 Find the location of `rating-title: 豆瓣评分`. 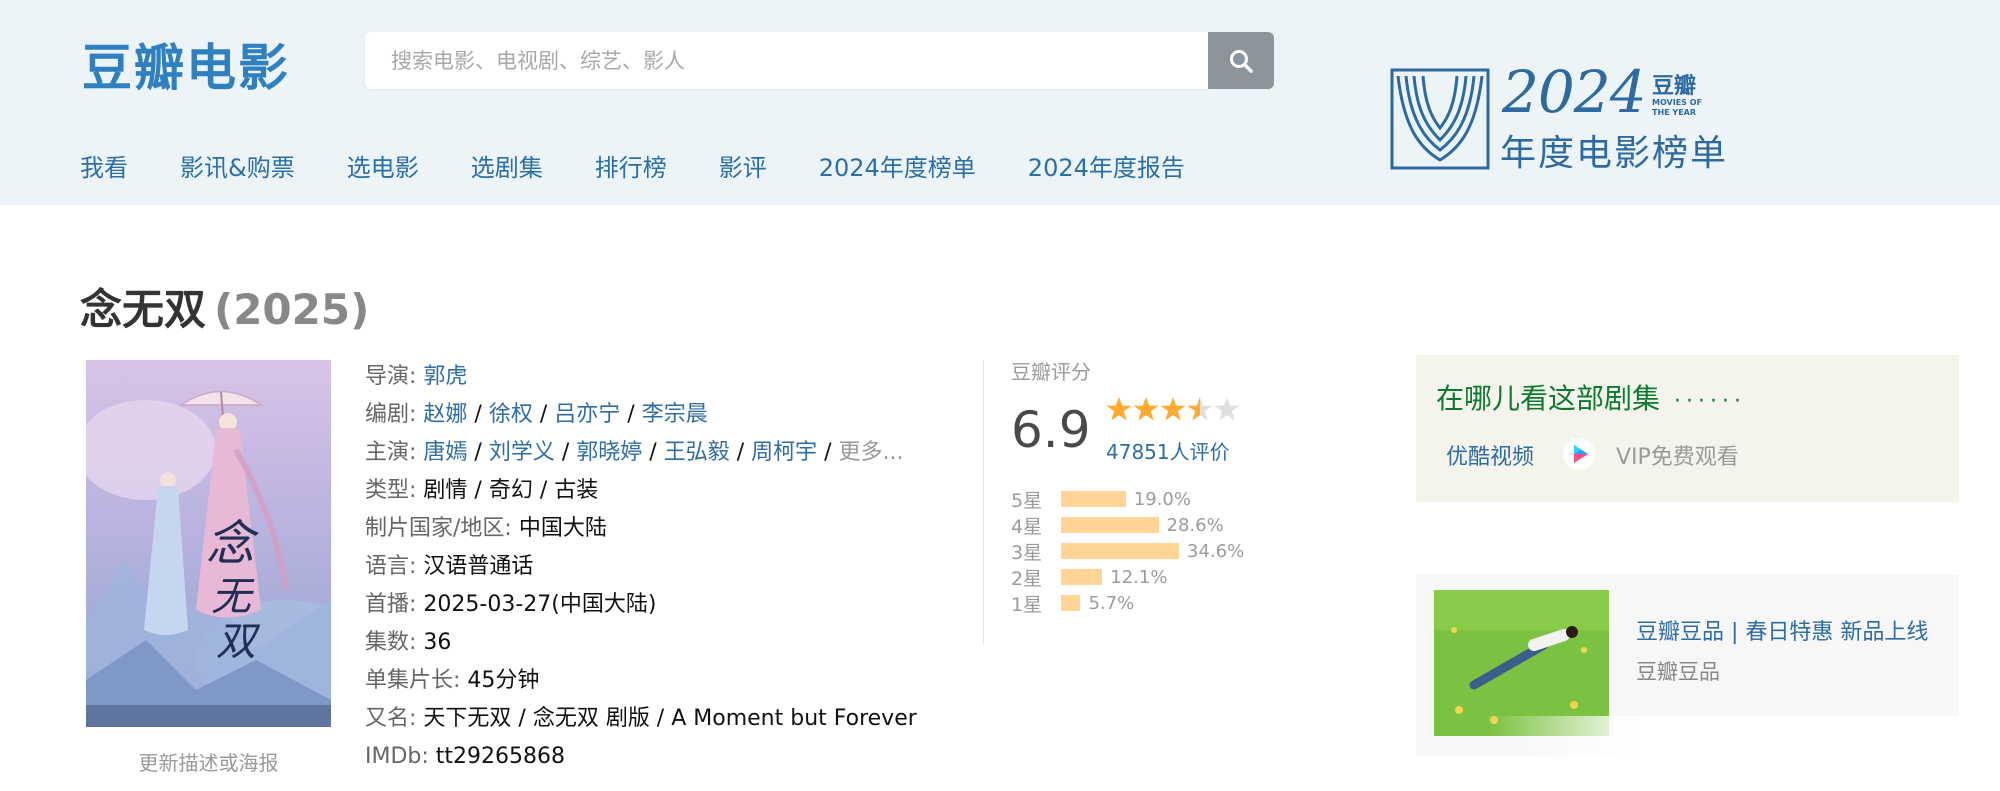

rating-title: 豆瓣评分 is located at coordinates (1051, 372).